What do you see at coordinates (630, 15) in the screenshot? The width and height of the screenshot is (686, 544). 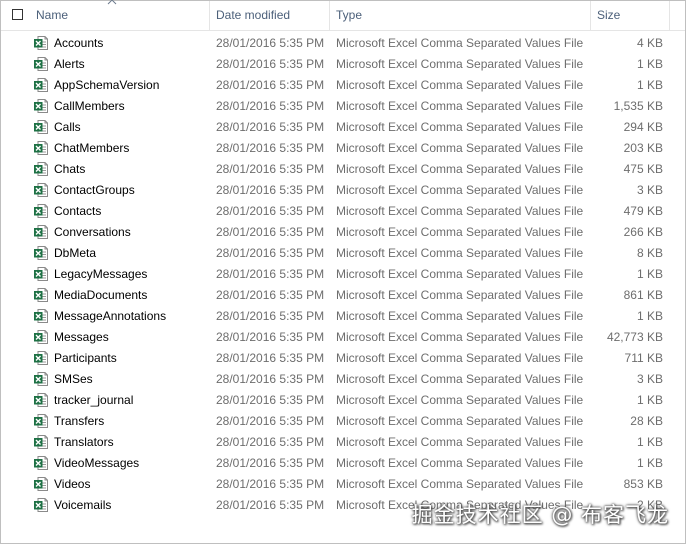 I see `header-size: Size` at bounding box center [630, 15].